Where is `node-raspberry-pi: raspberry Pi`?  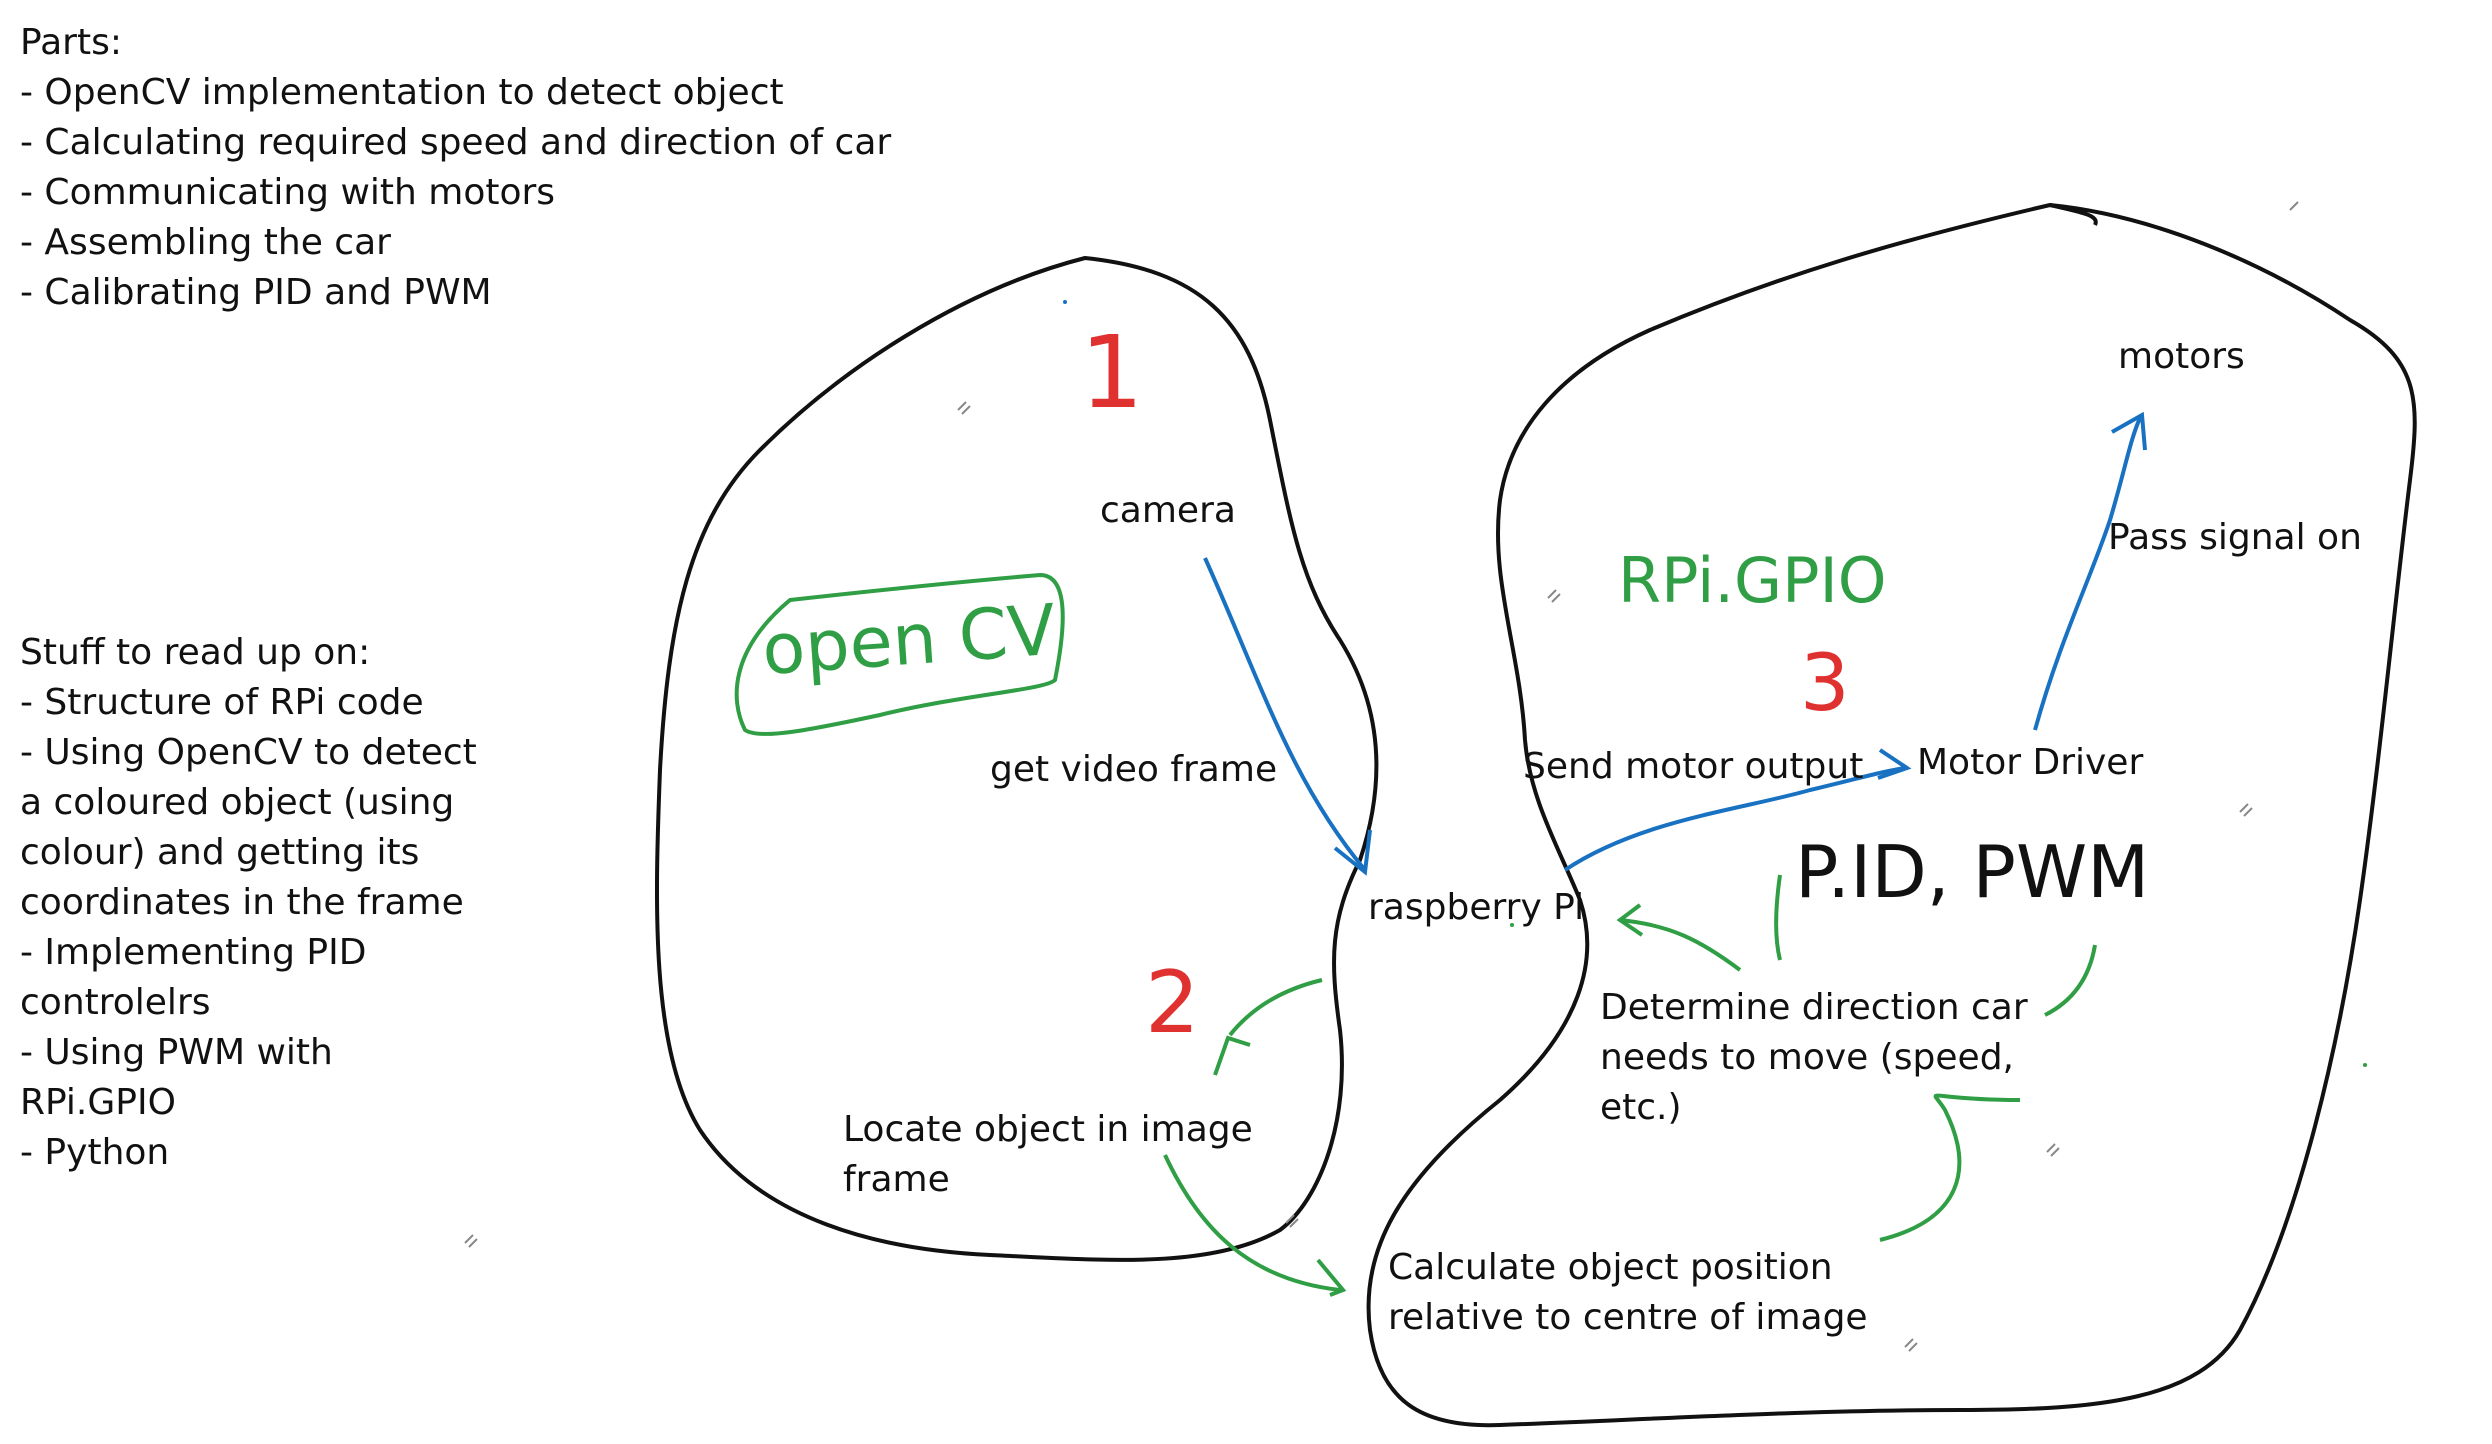 node-raspberry-pi: raspberry Pi is located at coordinates (1476, 907).